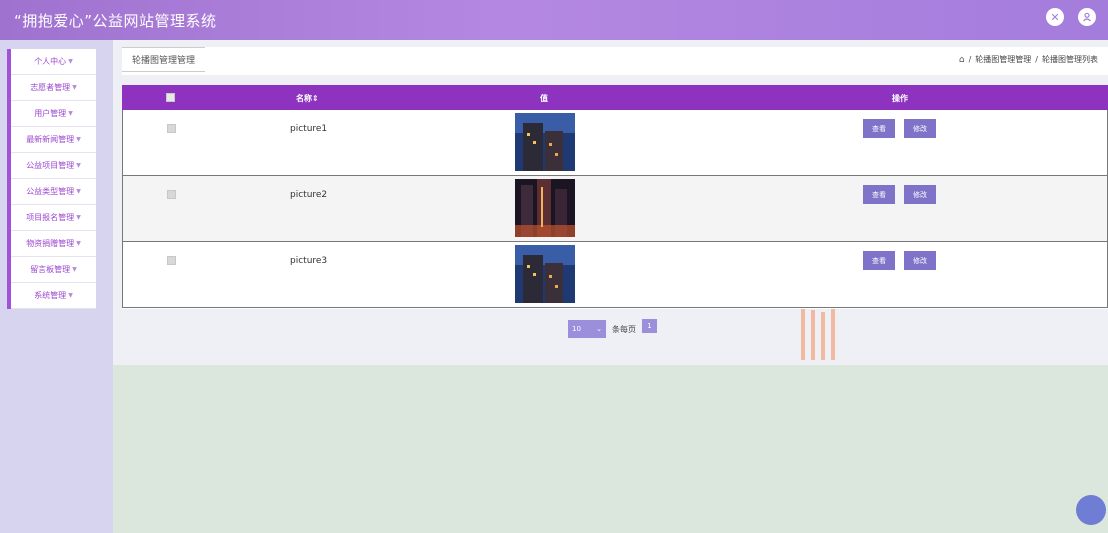 The image size is (1108, 533). I want to click on pagination: 10 ⌄ 条每页 1, so click(612, 328).